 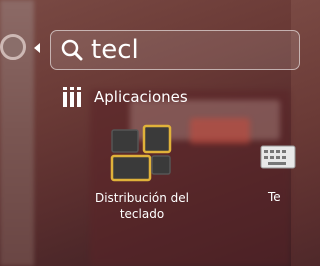 What do you see at coordinates (37, 48) in the screenshot?
I see `launcher-active-arrow-icon` at bounding box center [37, 48].